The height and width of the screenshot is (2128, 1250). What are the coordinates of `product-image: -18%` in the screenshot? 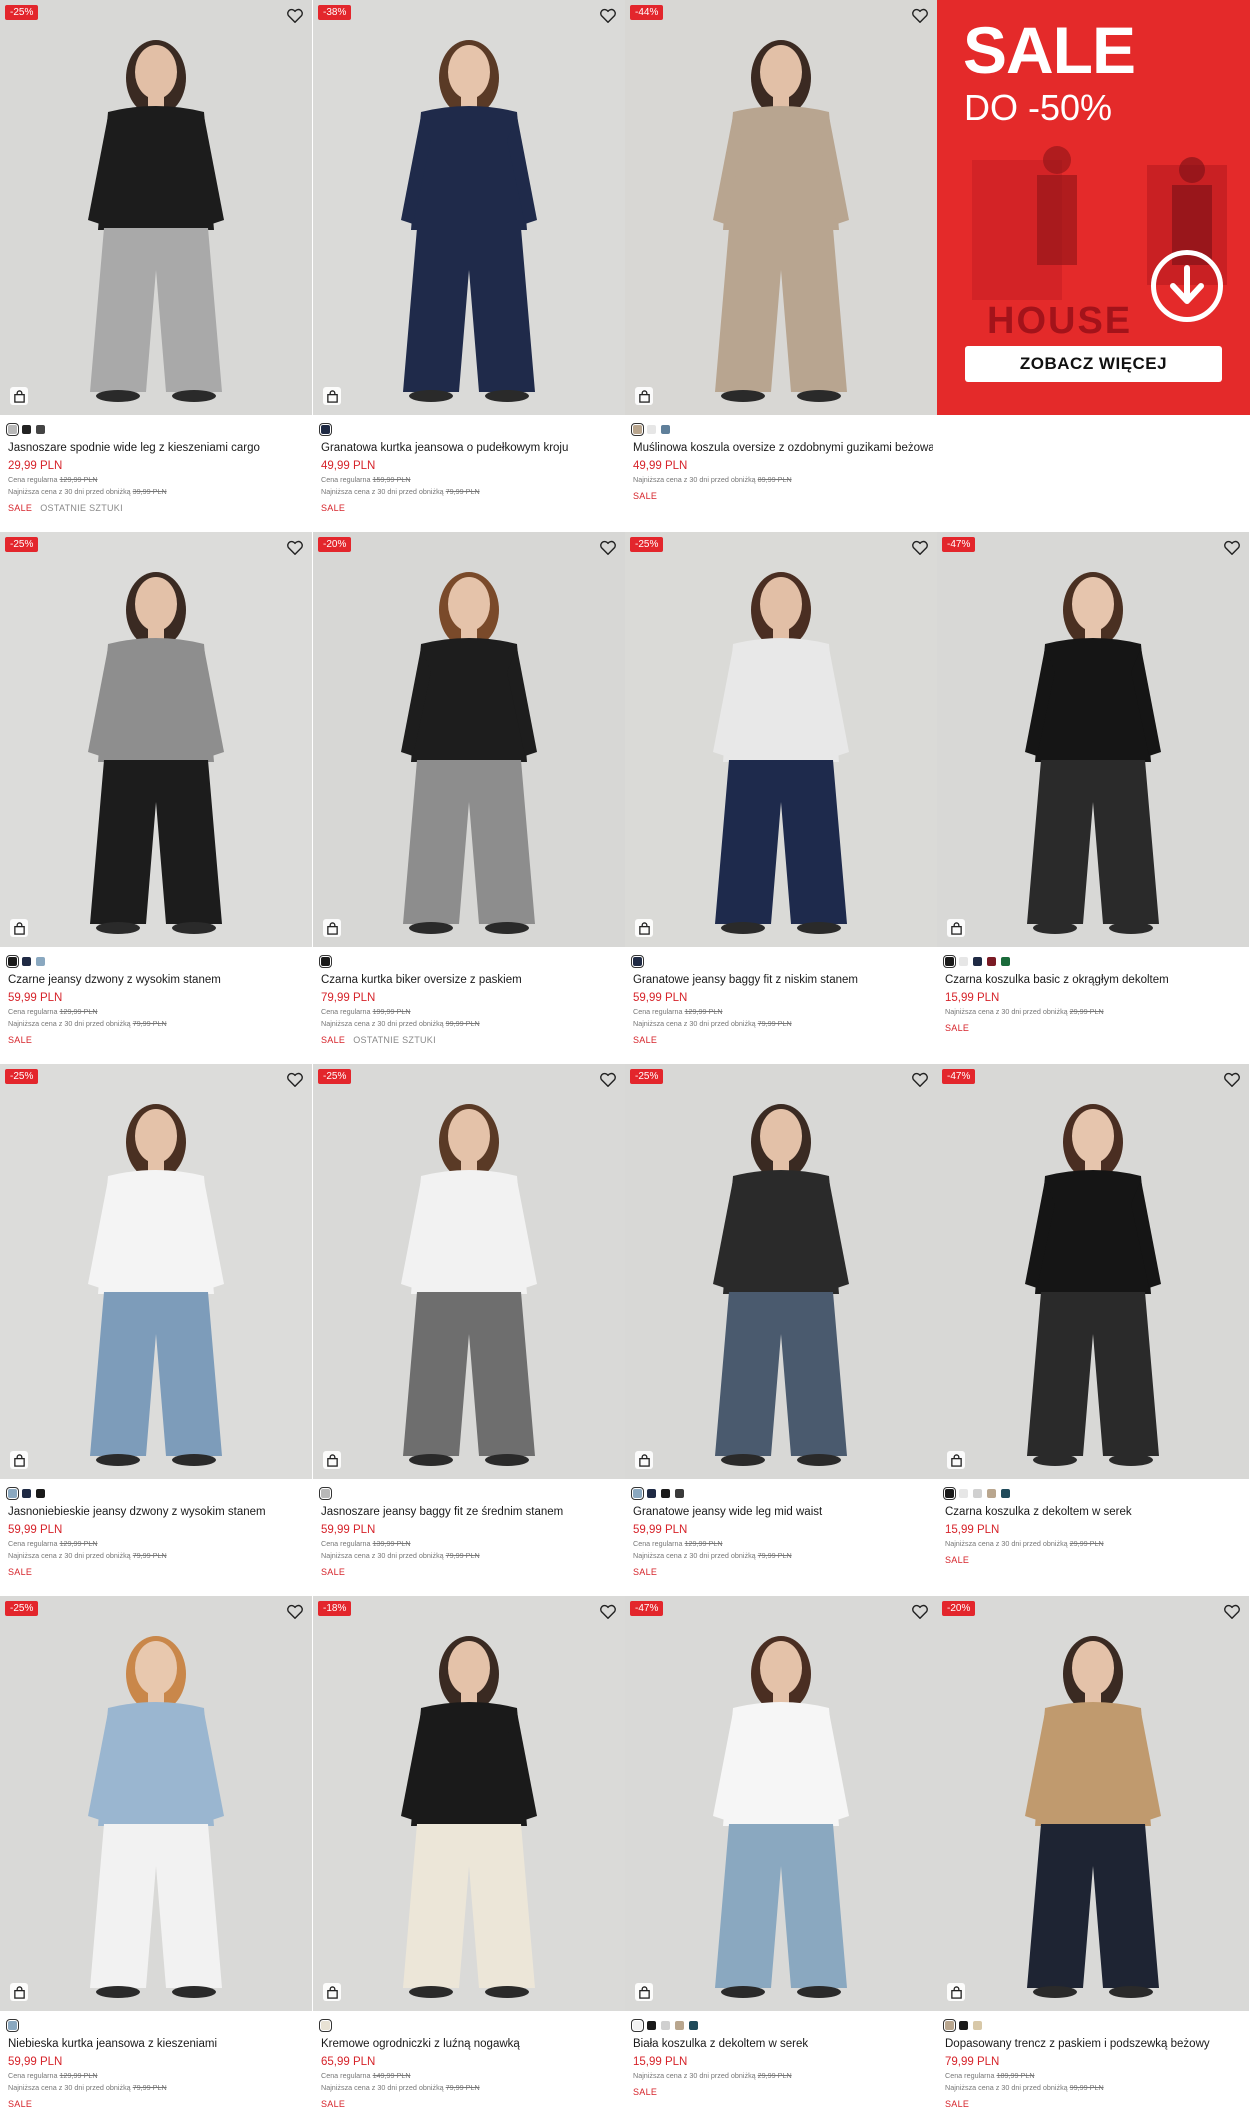 It's located at (469, 1803).